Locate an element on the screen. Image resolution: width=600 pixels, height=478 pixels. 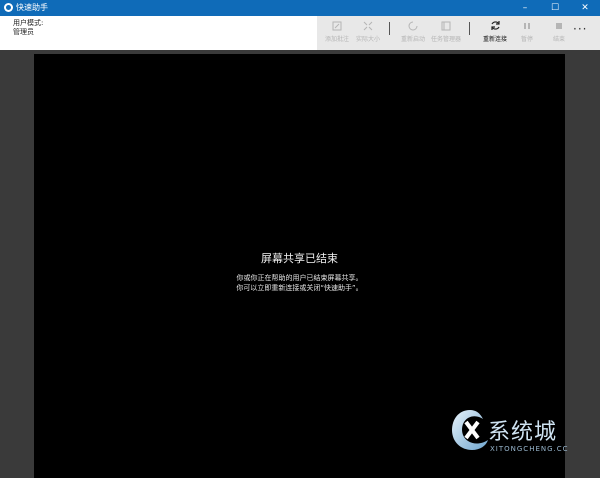
window-title: 快速助手 is located at coordinates (32, 7).